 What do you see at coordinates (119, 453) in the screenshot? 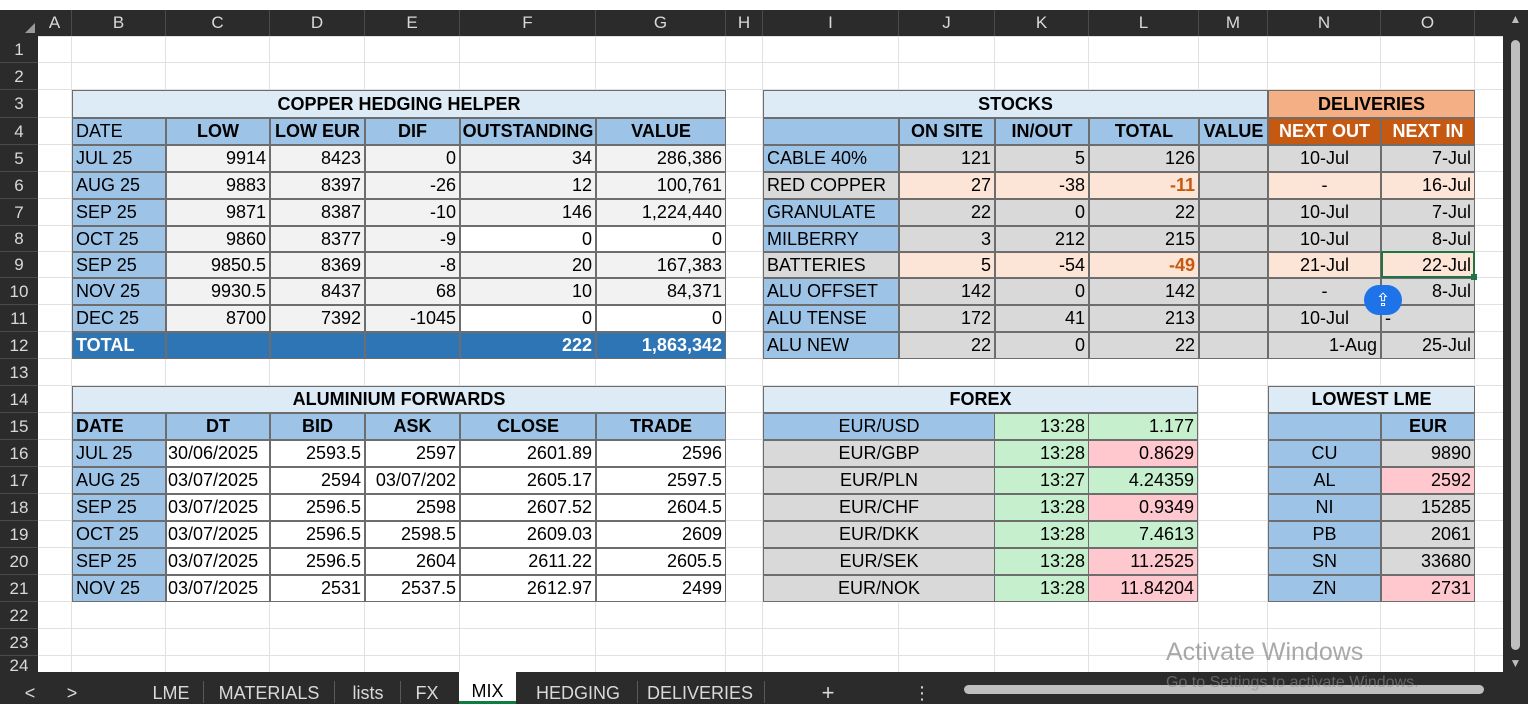
I see `aluminium-cell: JUL 25` at bounding box center [119, 453].